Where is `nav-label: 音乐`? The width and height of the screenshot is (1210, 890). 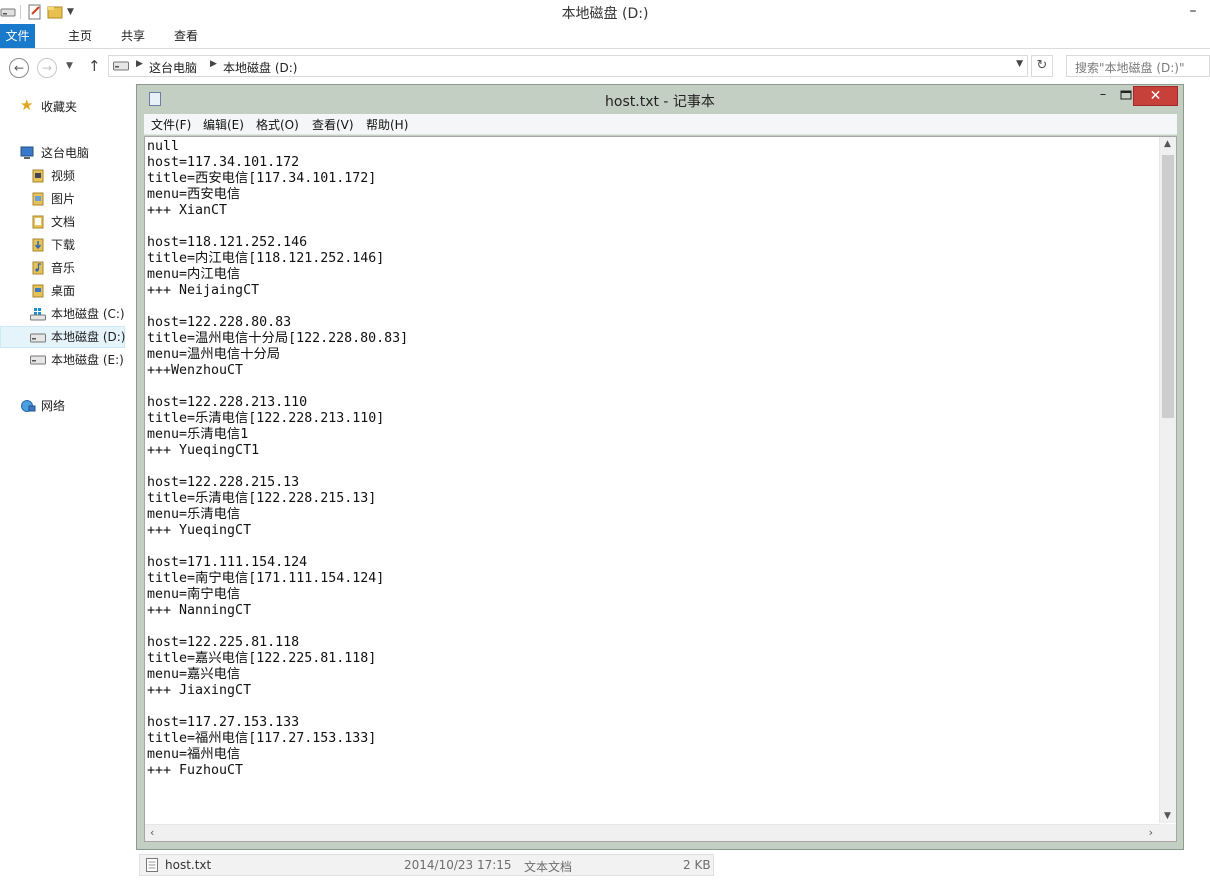 nav-label: 音乐 is located at coordinates (63, 268).